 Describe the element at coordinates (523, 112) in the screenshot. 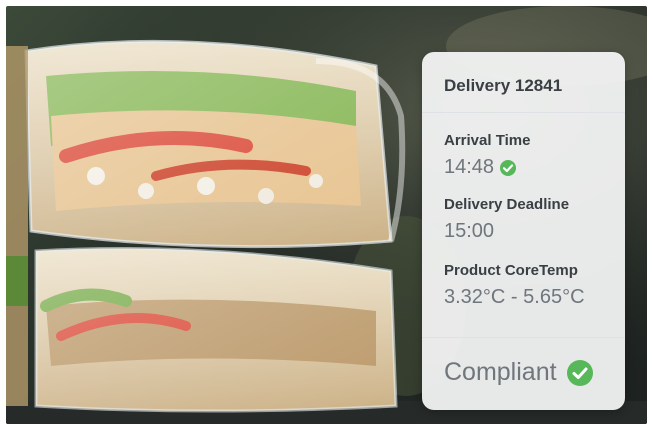

I see `title-divider` at that location.